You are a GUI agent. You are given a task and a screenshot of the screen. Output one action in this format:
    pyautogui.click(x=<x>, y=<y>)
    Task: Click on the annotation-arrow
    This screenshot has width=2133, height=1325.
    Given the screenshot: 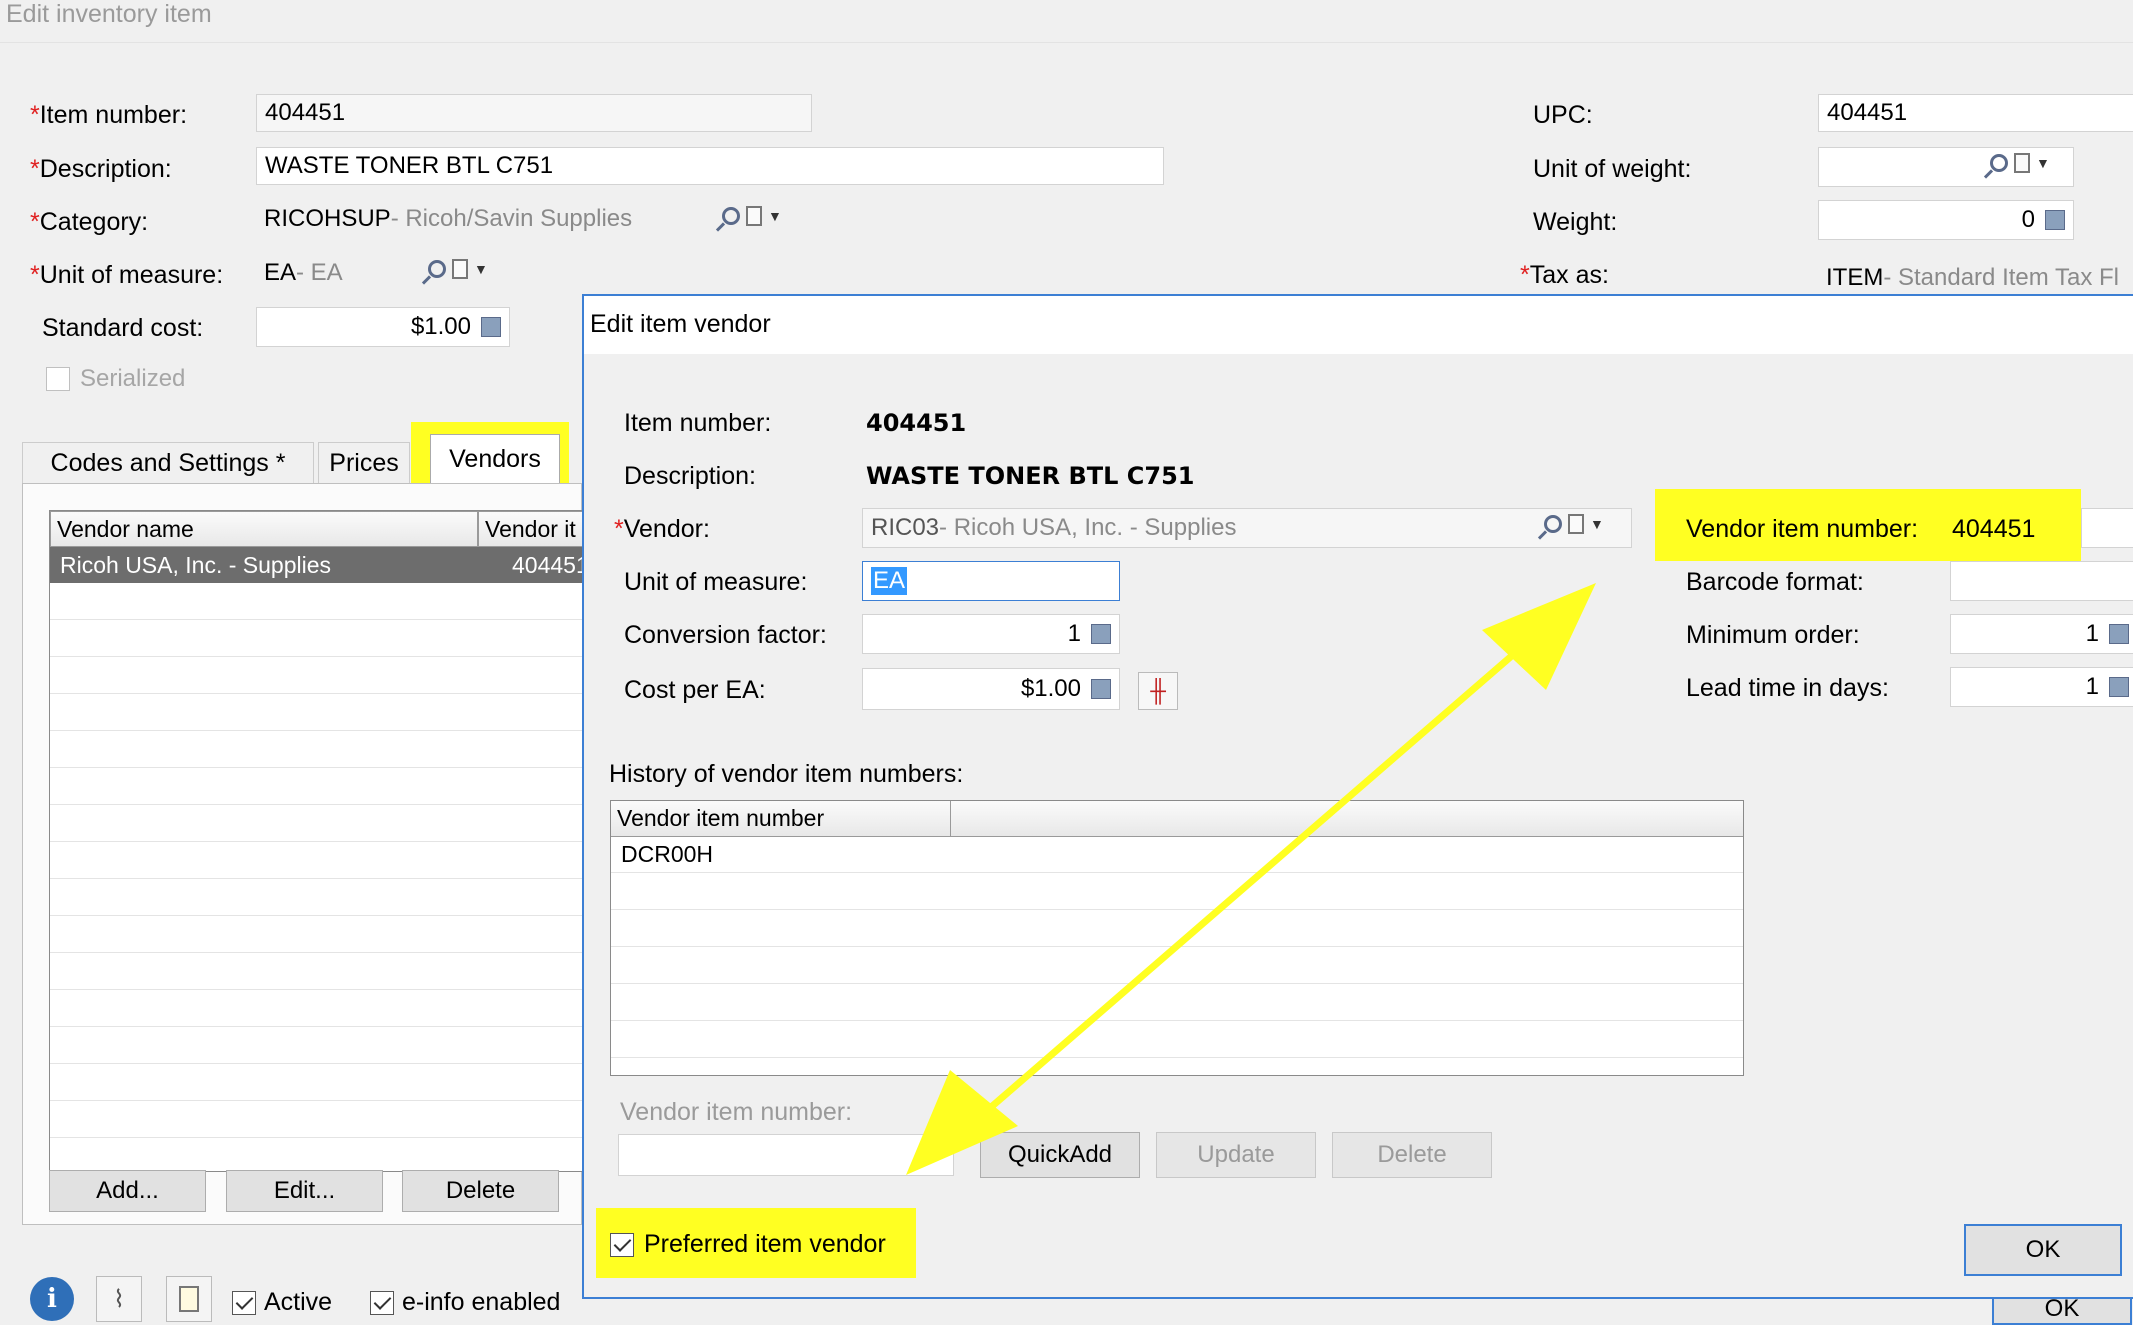 What is the action you would take?
    pyautogui.click(x=1251, y=879)
    